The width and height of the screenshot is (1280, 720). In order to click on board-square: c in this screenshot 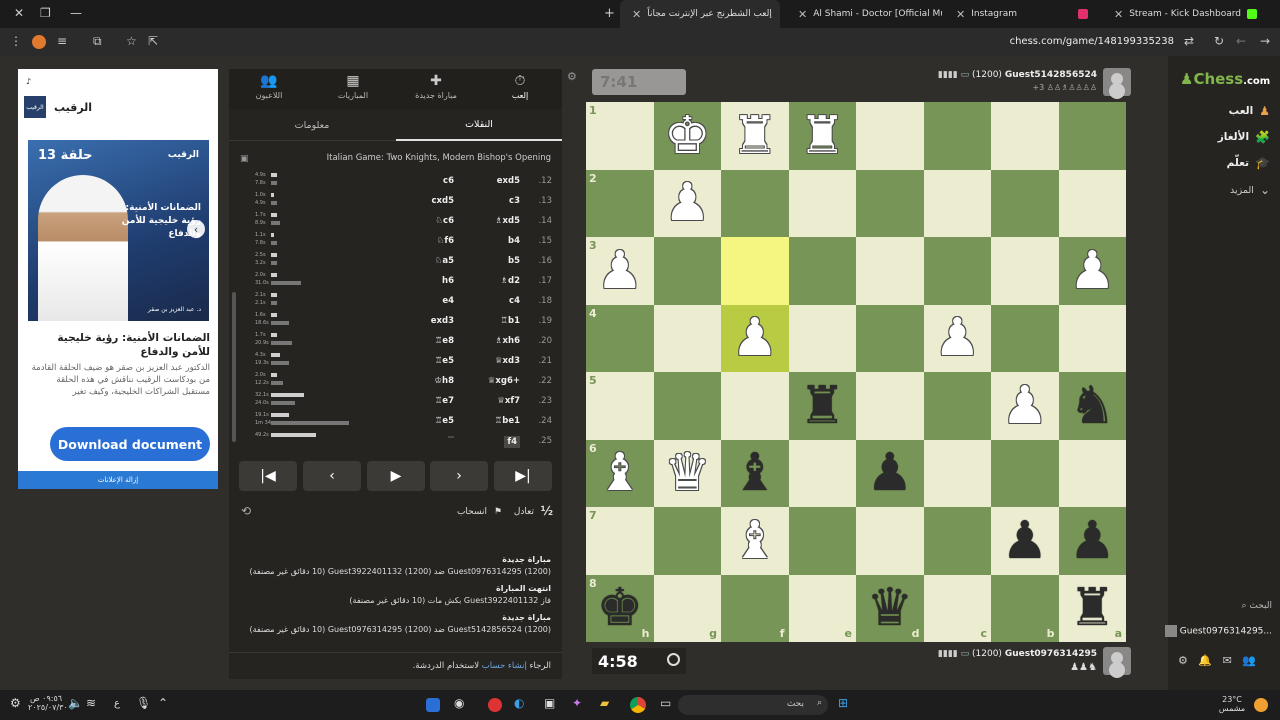, I will do `click(957, 608)`.